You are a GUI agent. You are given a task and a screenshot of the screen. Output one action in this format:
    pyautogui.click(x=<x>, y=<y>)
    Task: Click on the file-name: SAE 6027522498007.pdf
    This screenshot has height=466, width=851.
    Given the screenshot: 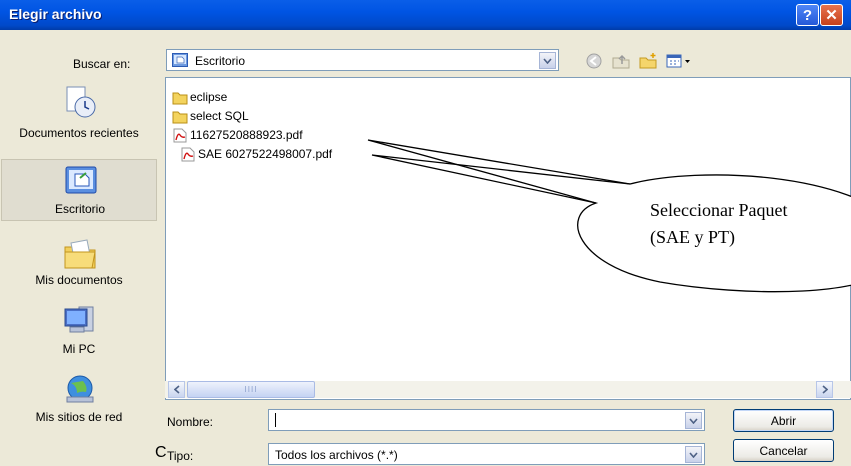 What is the action you would take?
    pyautogui.click(x=265, y=154)
    